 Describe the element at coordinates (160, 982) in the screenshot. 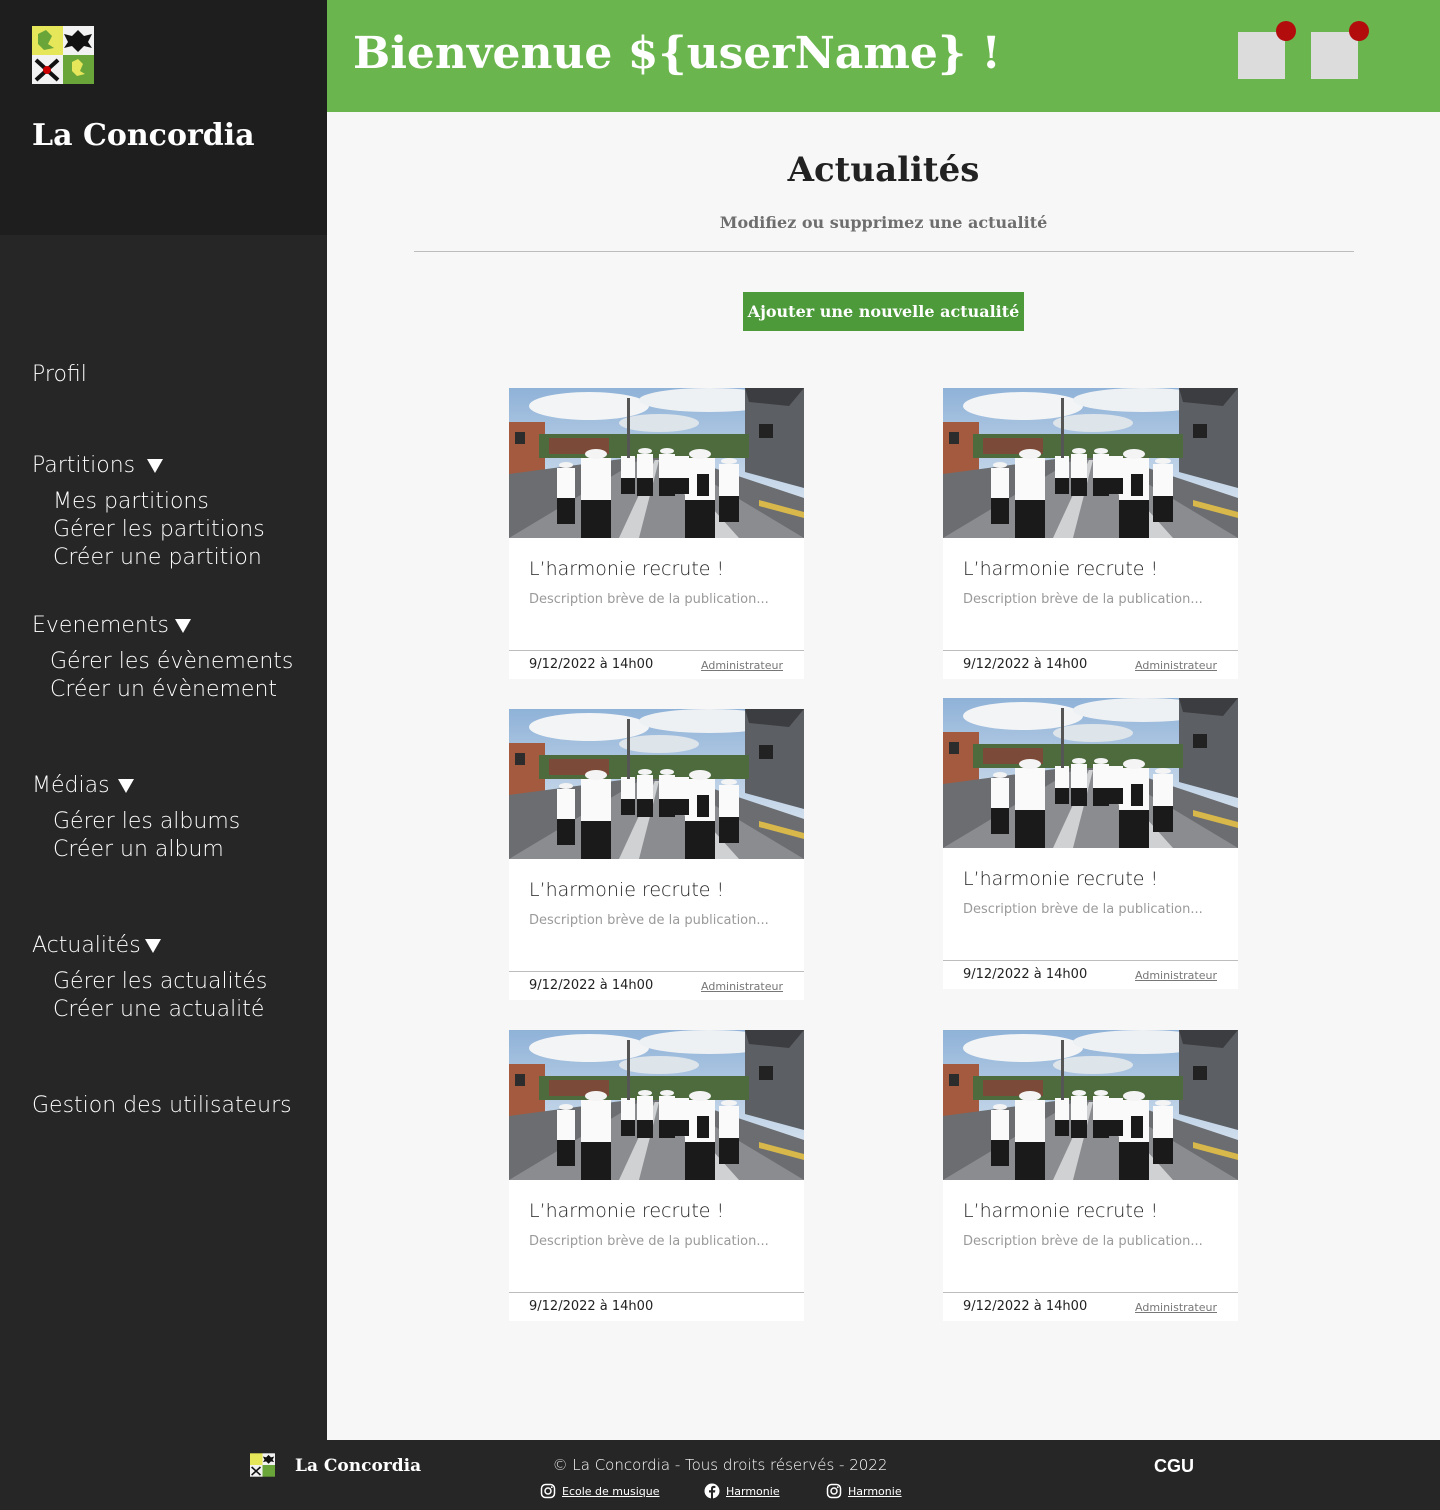

I see `sidebar-subitem-gerer-actualites: Gérer les actualités` at that location.